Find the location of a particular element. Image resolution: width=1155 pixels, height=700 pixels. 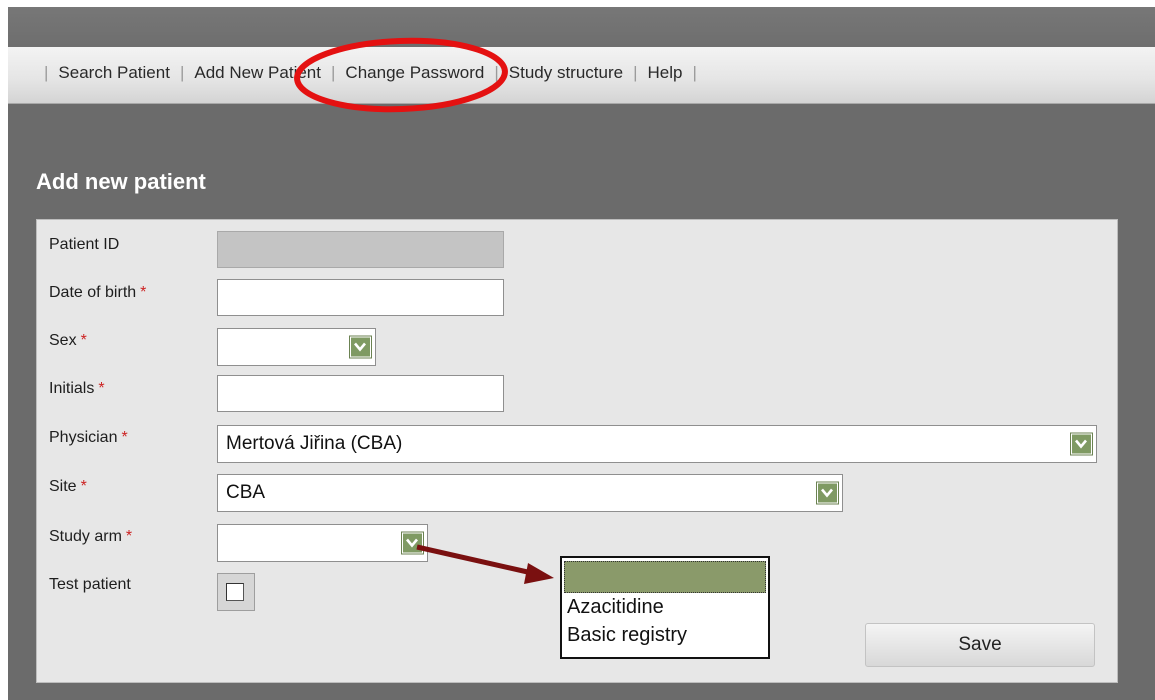

sex-label: Sex * is located at coordinates (68, 341).